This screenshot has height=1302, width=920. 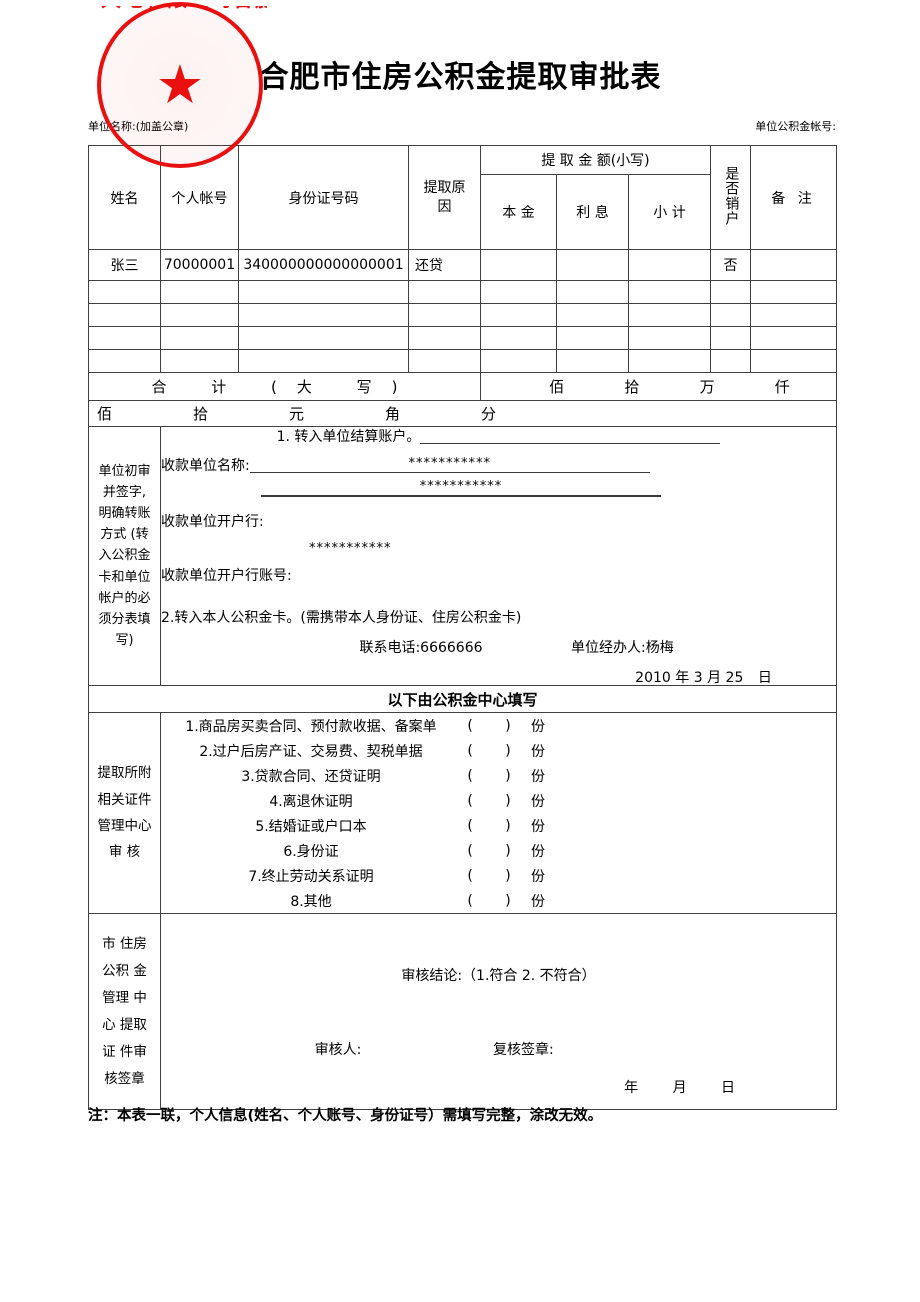 What do you see at coordinates (729, 1088) in the screenshot?
I see `center-date-day-unit: 日` at bounding box center [729, 1088].